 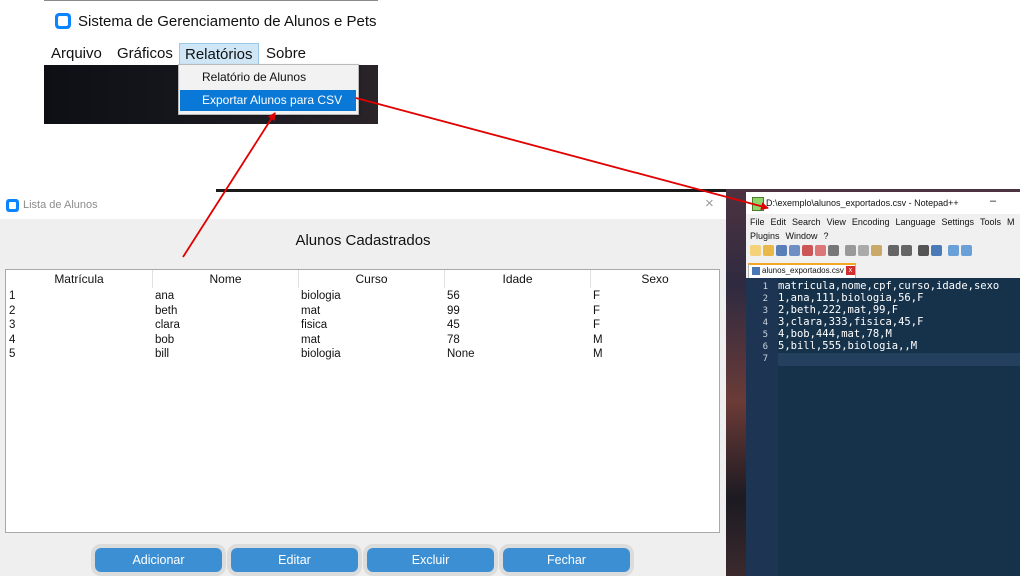 What do you see at coordinates (966, 250) in the screenshot?
I see `zoom-out-icon` at bounding box center [966, 250].